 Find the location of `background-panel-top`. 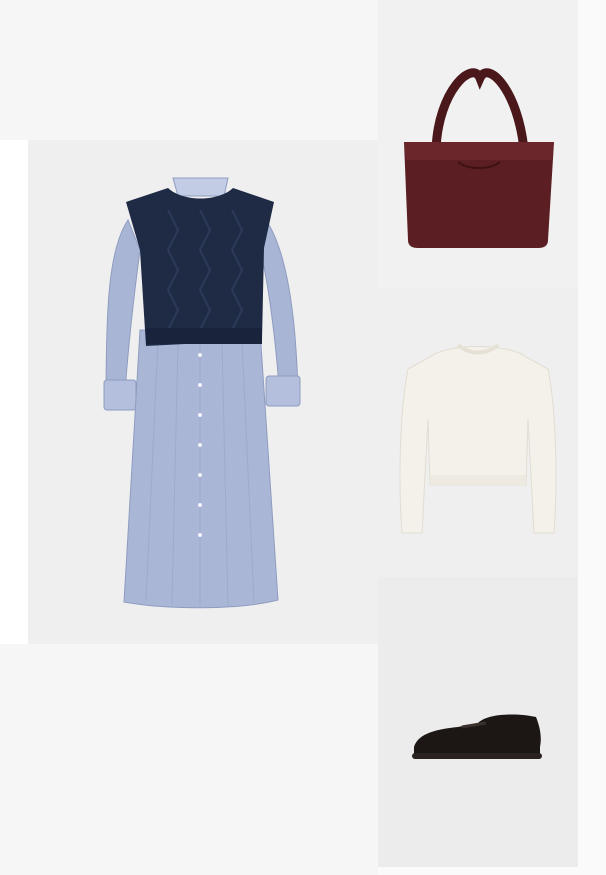

background-panel-top is located at coordinates (189, 70).